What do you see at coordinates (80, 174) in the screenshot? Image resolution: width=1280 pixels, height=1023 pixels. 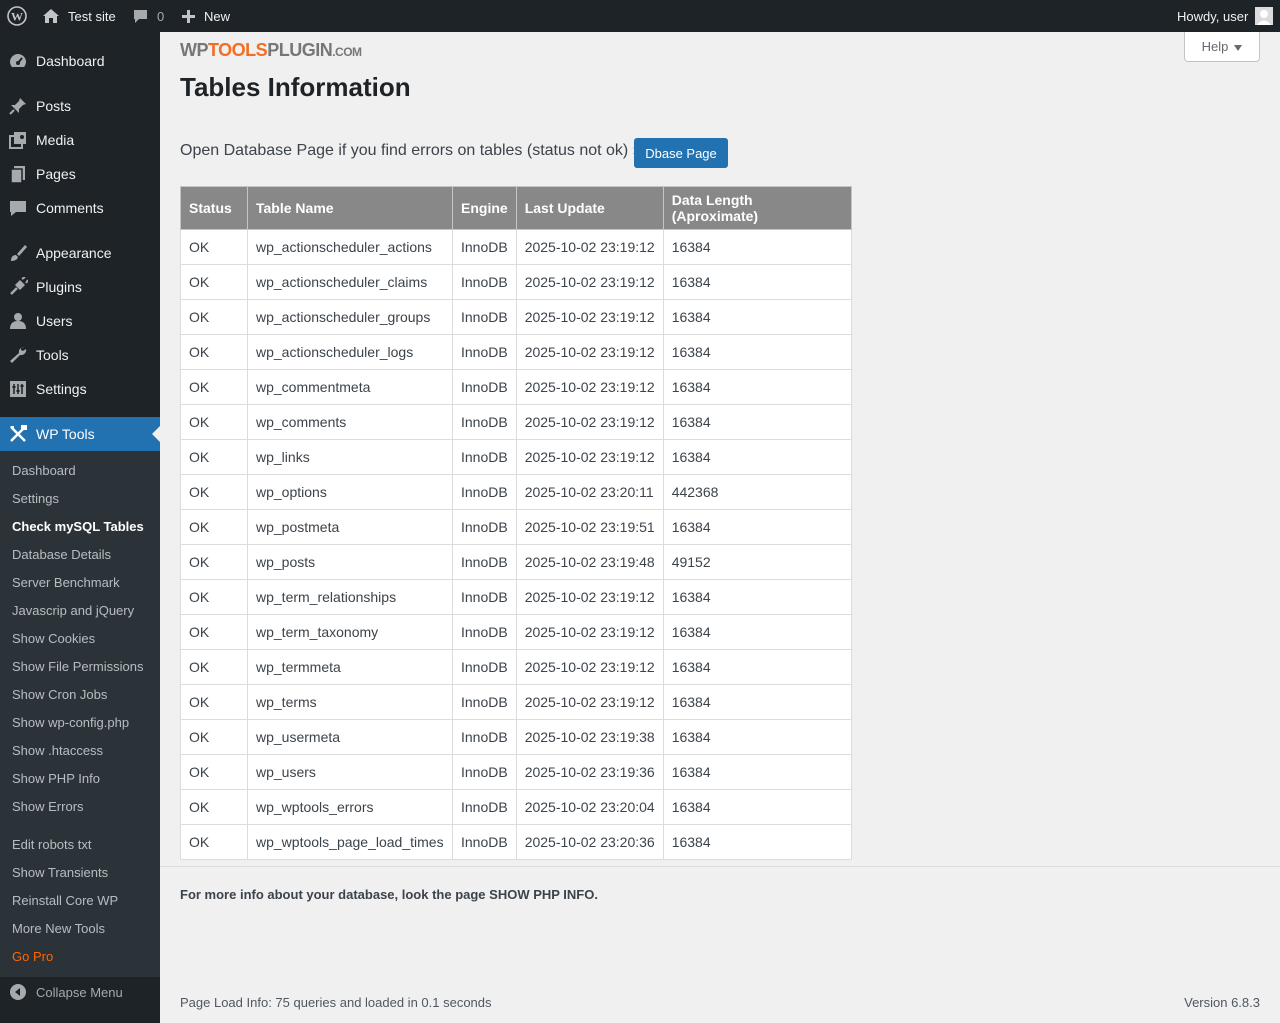 I see `menu-pages: Pages` at bounding box center [80, 174].